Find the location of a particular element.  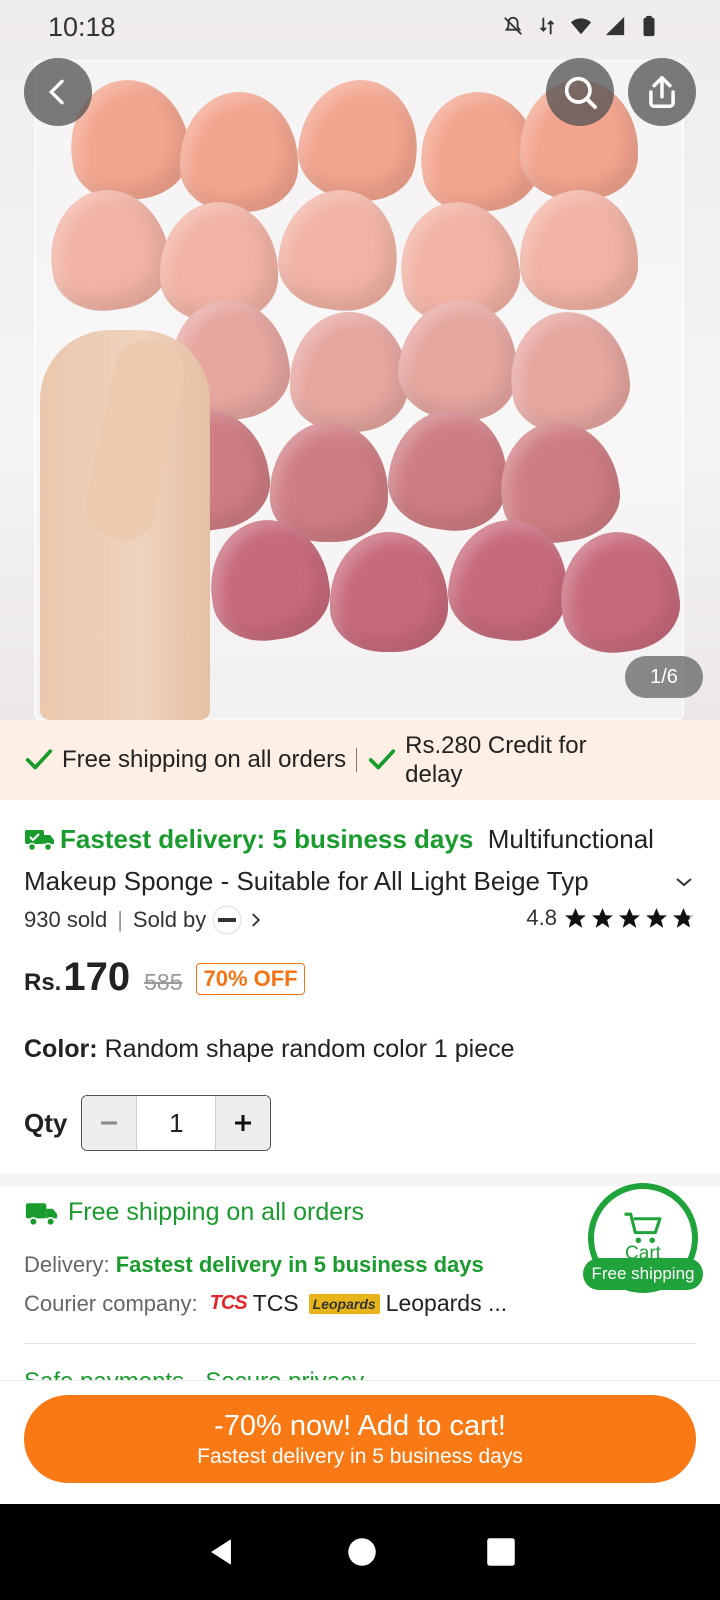

banner-credit-text: Rs.280 Credit for delay is located at coordinates (495, 760).